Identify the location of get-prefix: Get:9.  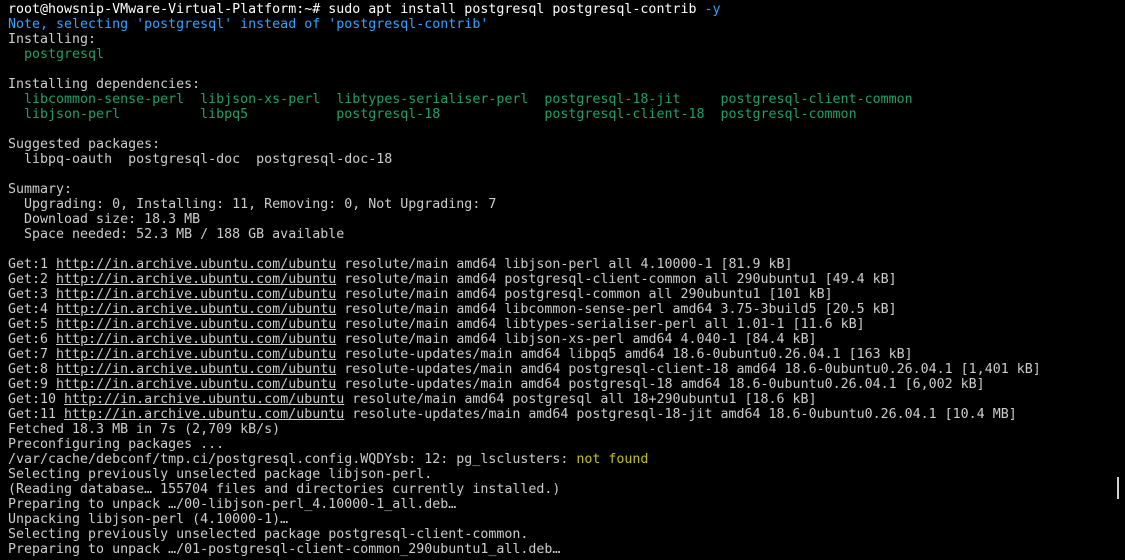
(32, 384).